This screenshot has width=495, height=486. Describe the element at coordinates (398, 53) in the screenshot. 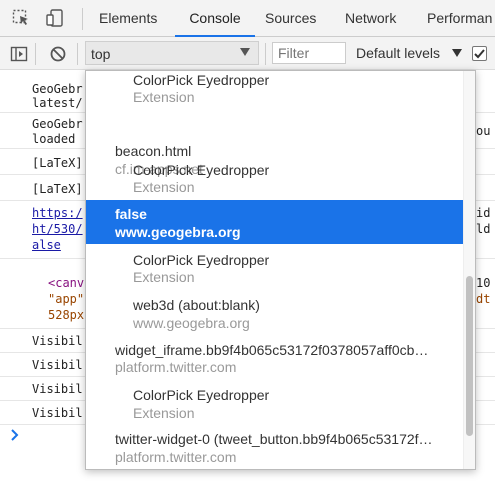

I see `log-levels-dropdown: Default levels` at that location.